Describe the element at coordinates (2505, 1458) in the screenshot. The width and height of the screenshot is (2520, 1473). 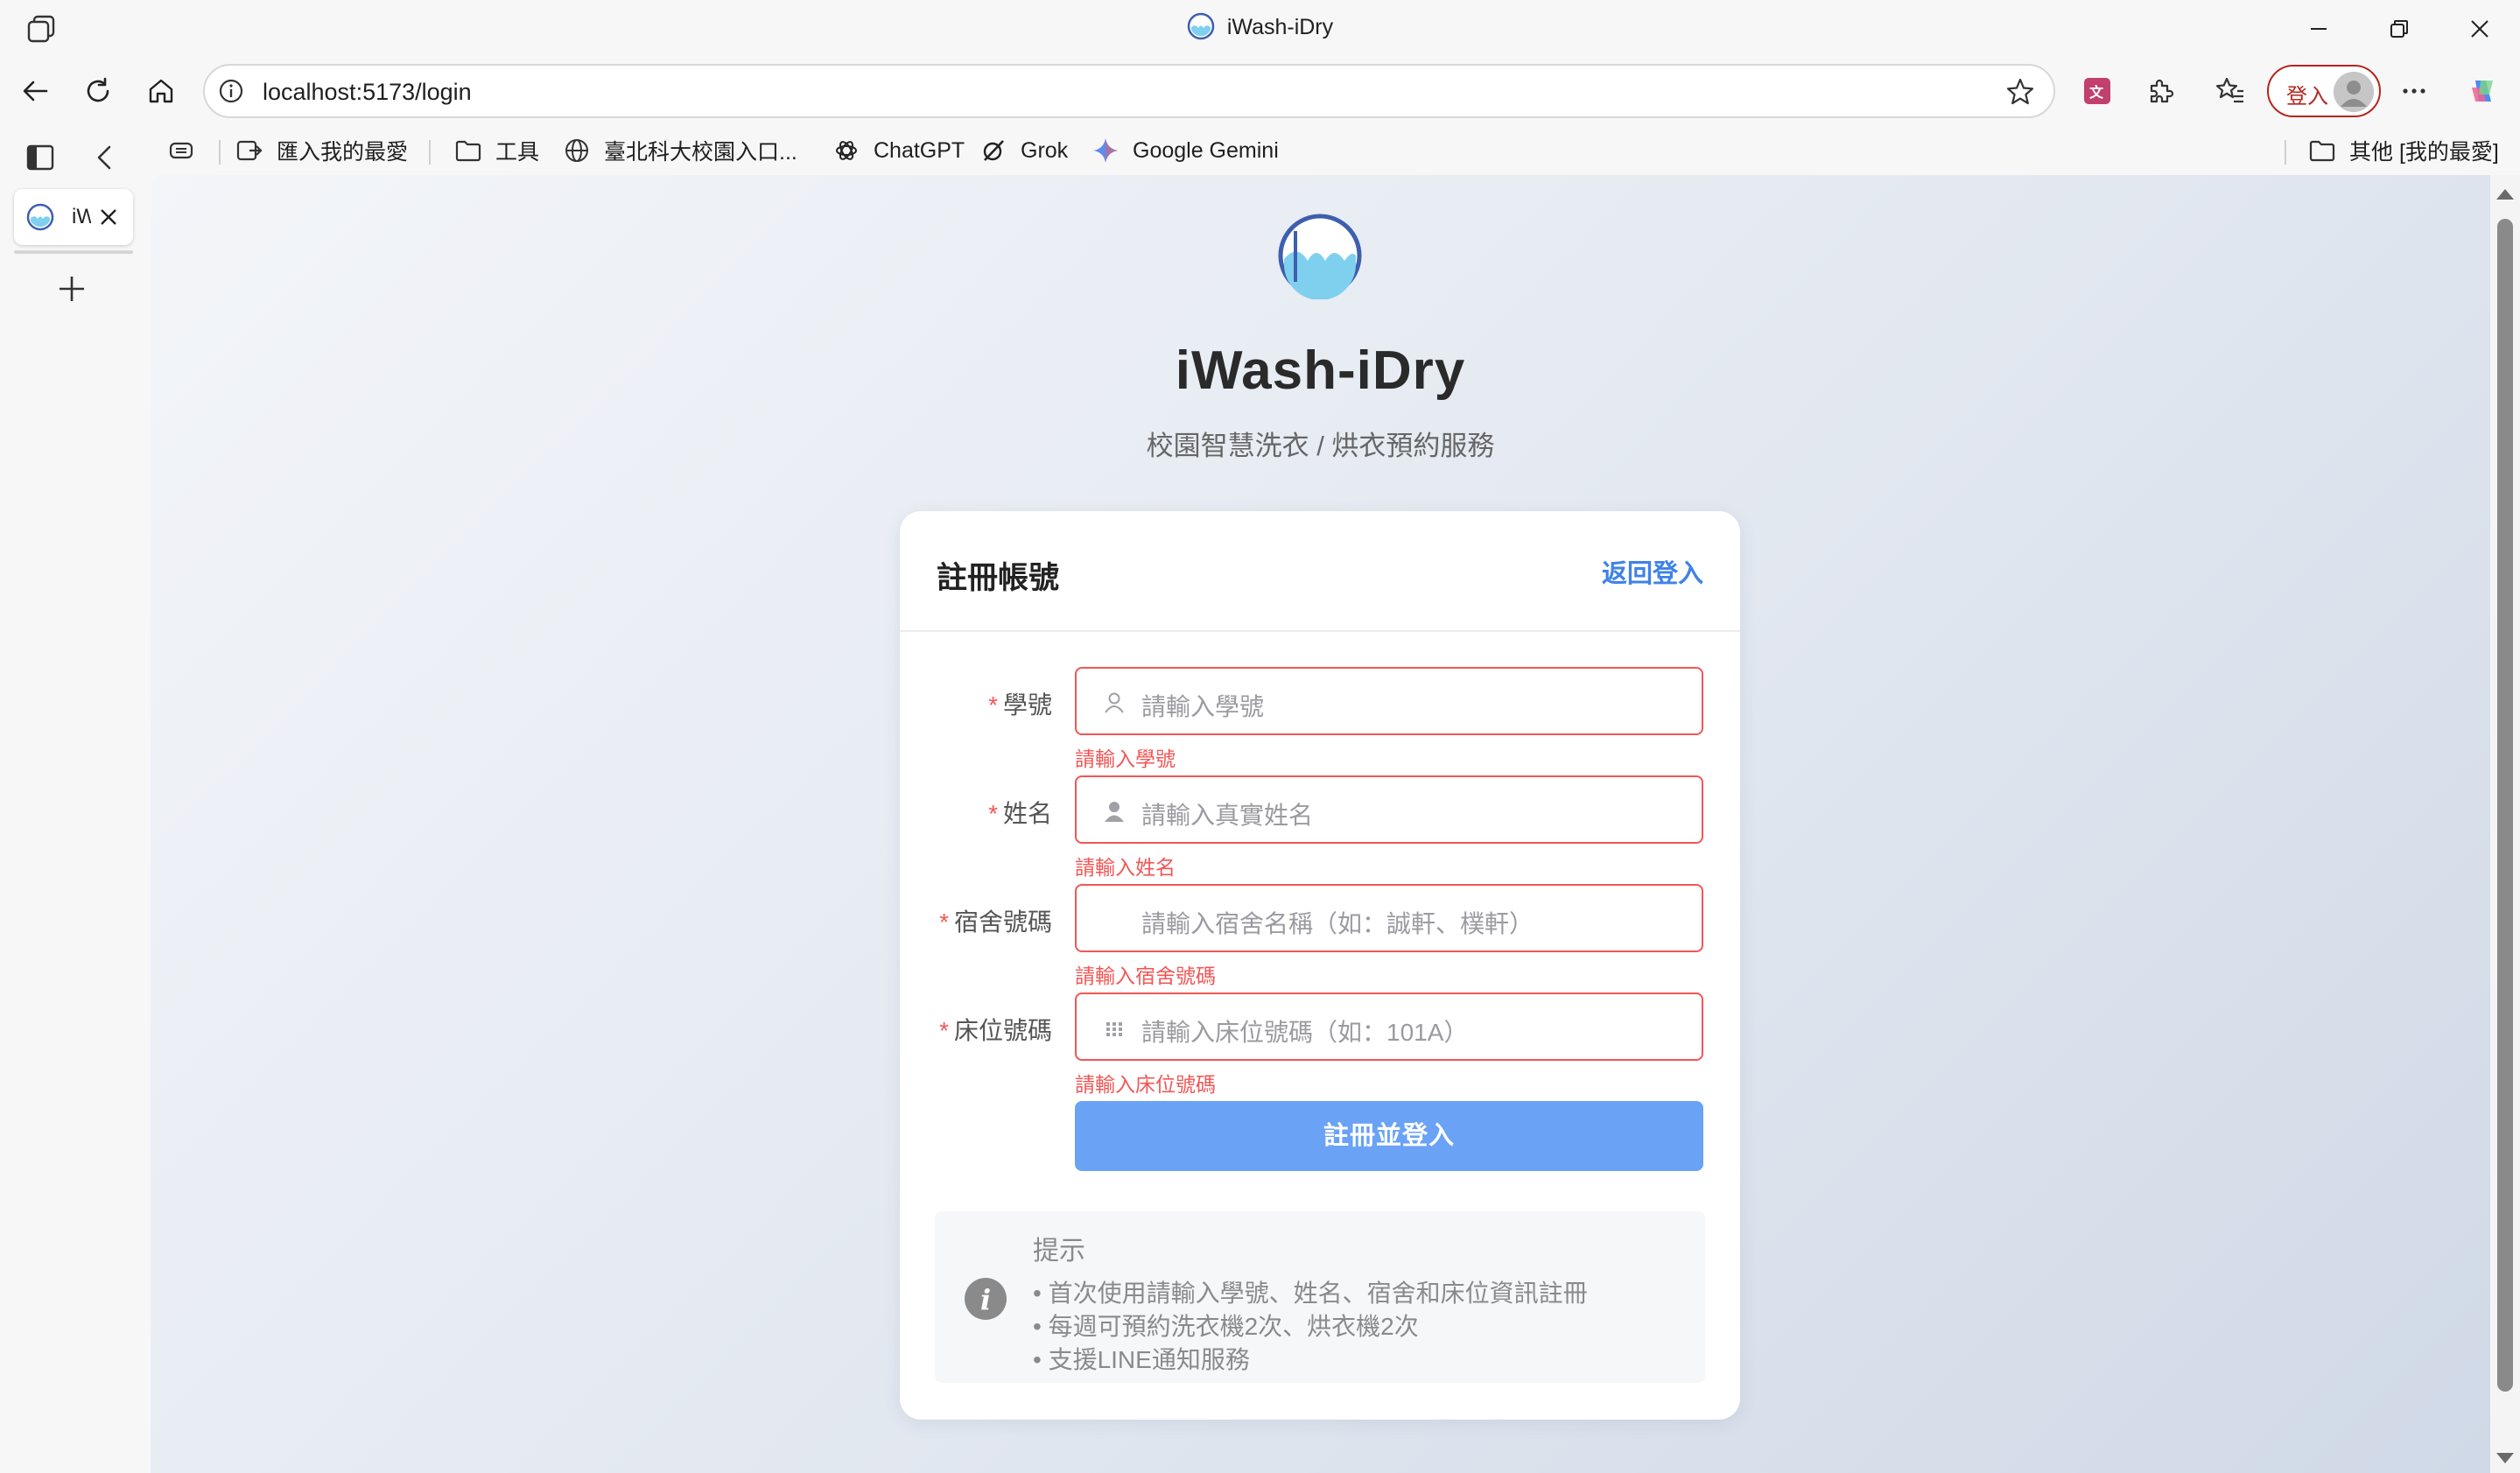
I see `scroll-down-arrow-icon` at that location.